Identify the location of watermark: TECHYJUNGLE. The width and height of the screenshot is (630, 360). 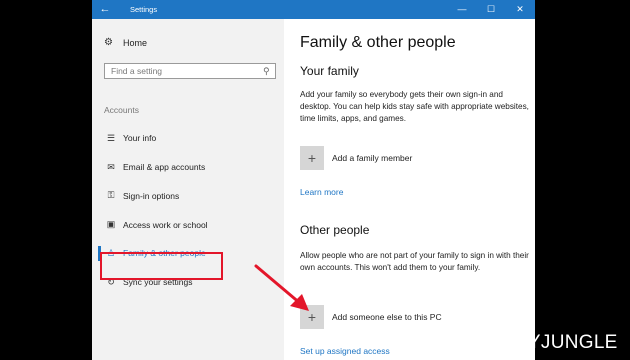
(546, 342).